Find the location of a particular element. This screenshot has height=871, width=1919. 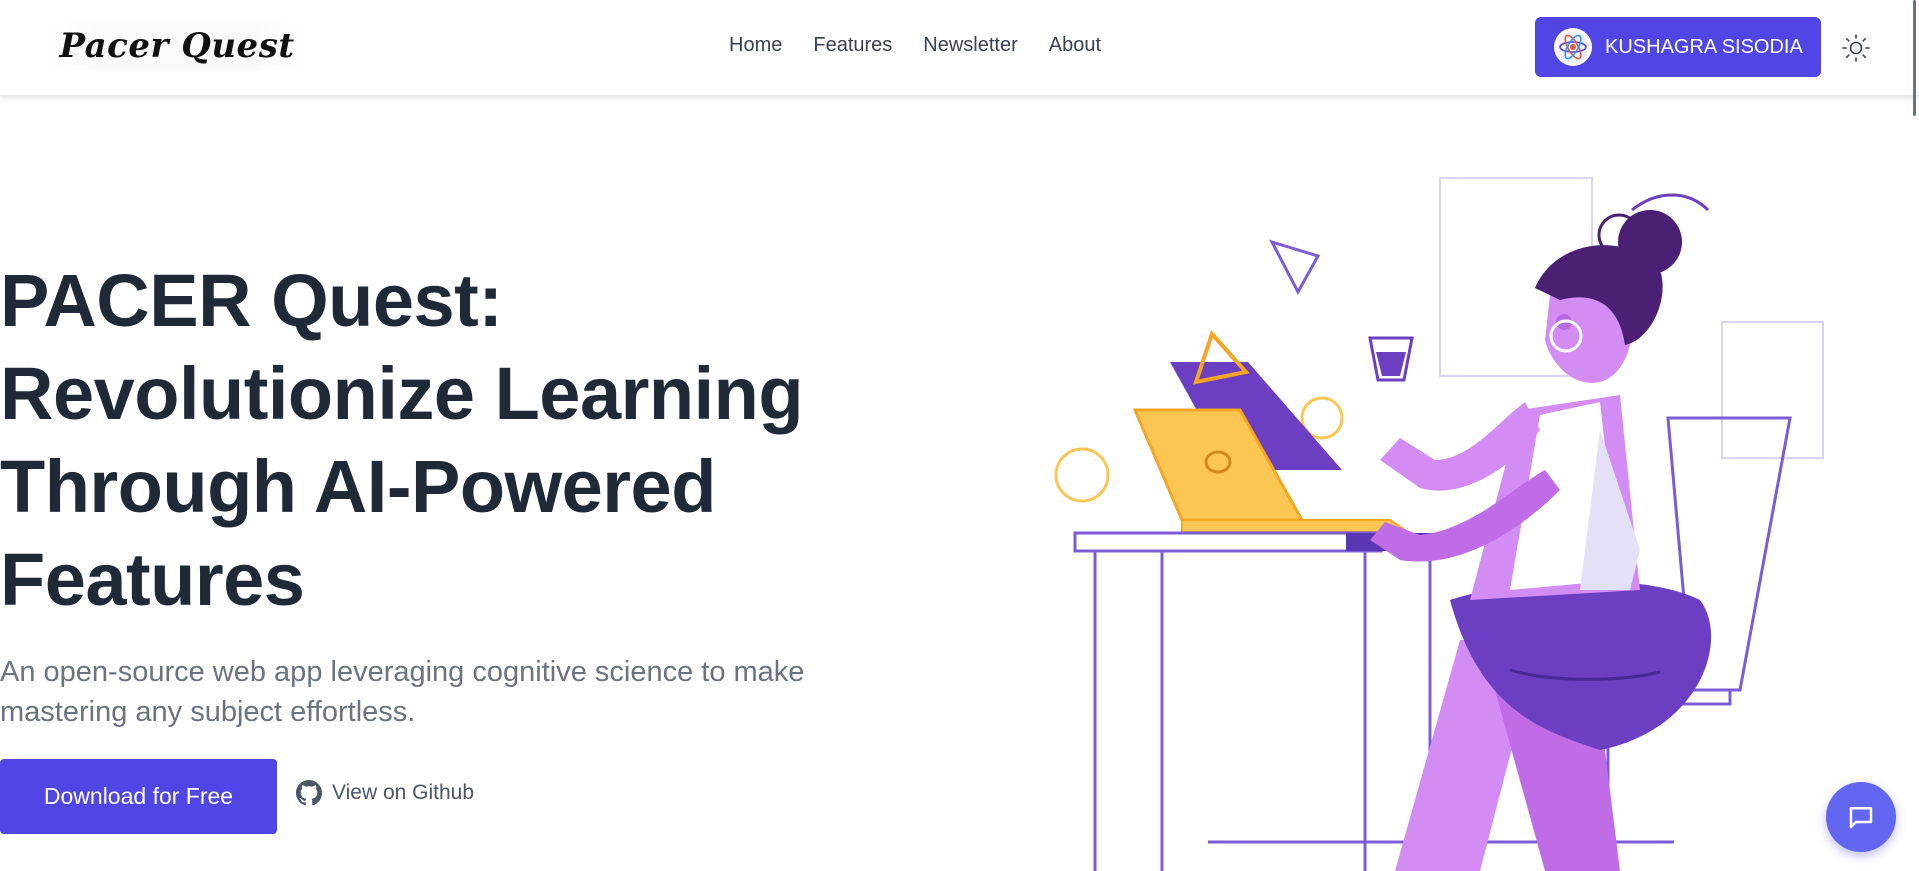

scrollbar is located at coordinates (1915, 435).